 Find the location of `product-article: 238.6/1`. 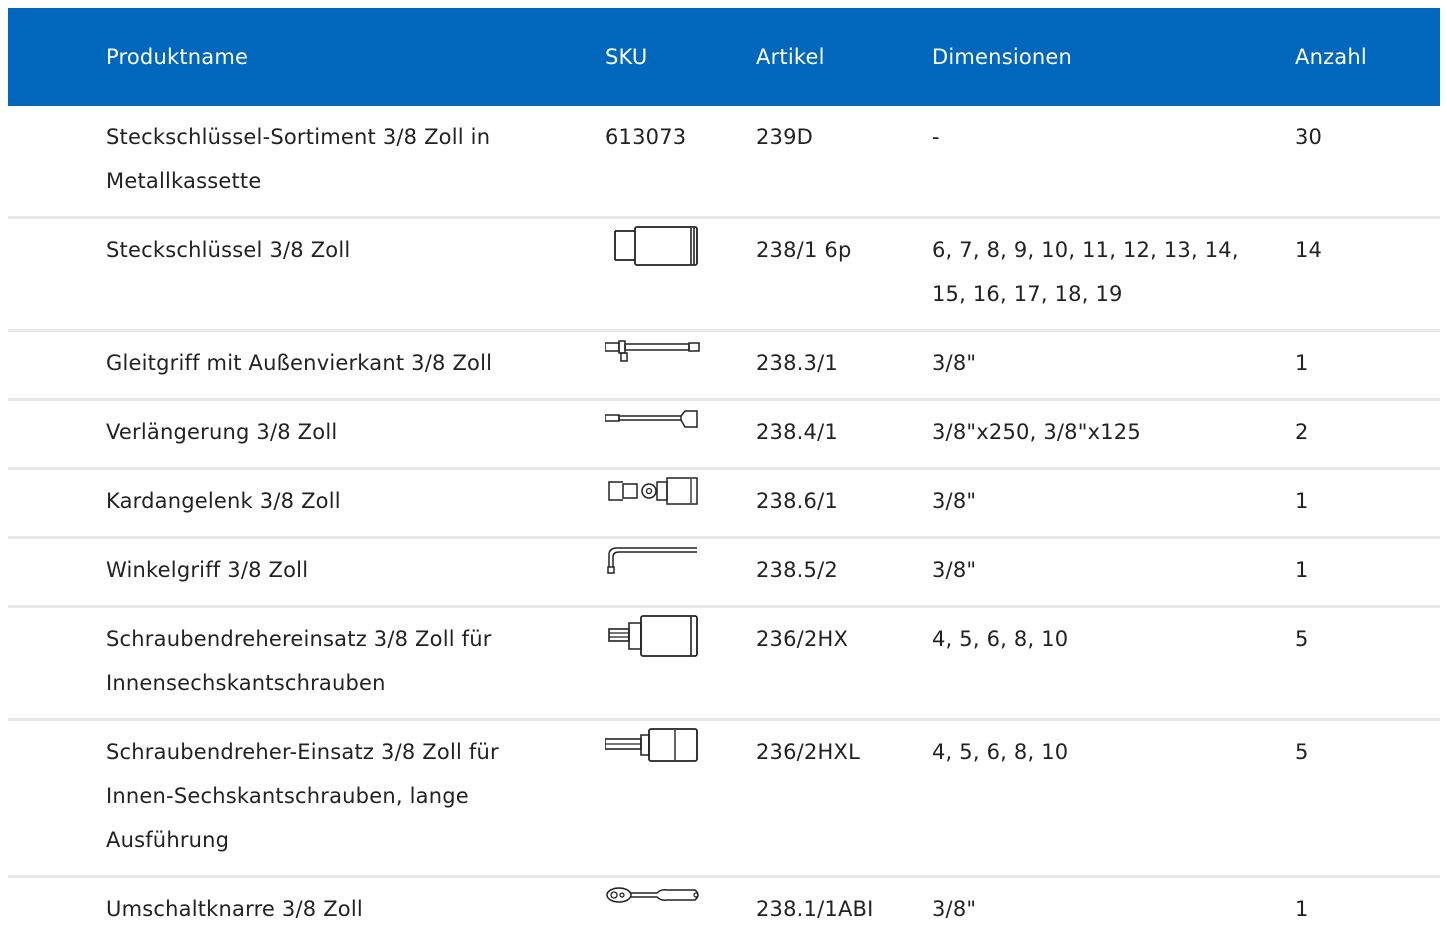

product-article: 238.6/1 is located at coordinates (844, 502).